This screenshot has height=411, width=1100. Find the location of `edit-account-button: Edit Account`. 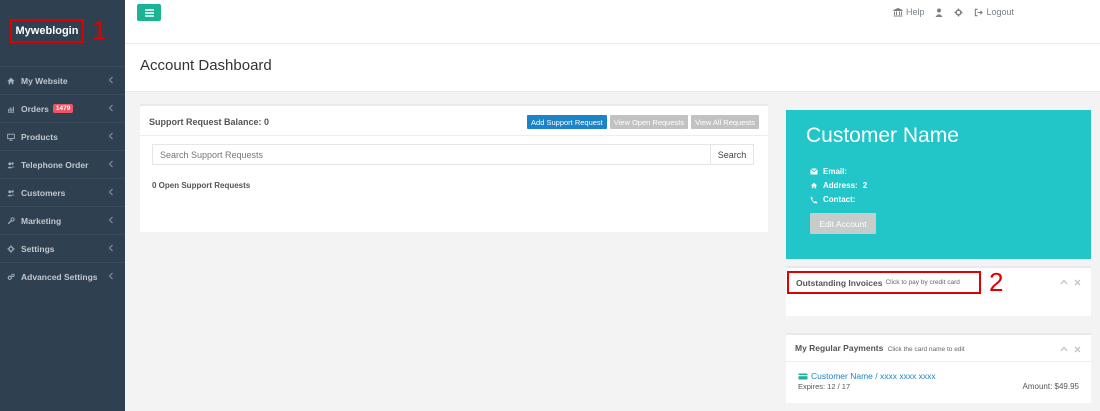

edit-account-button: Edit Account is located at coordinates (843, 223).